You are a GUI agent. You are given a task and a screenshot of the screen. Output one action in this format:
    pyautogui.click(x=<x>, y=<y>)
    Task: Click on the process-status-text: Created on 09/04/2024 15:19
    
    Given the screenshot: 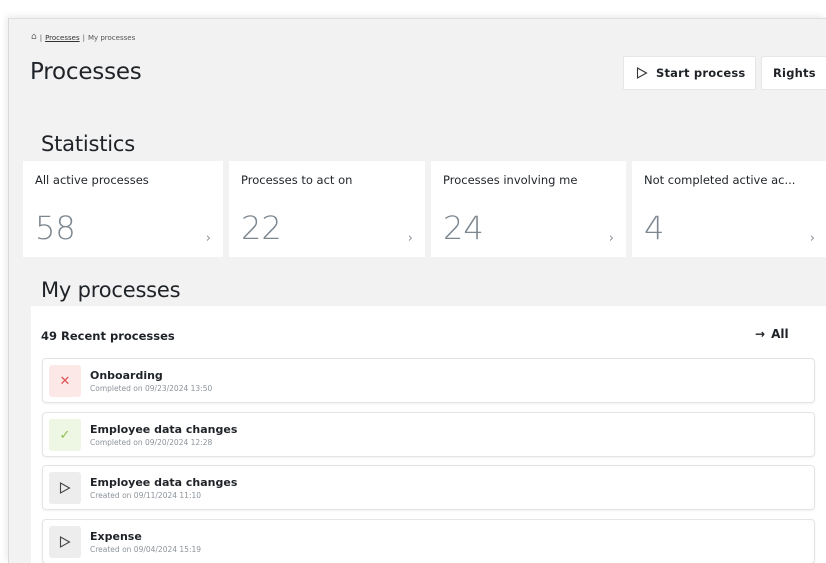 What is the action you would take?
    pyautogui.click(x=146, y=549)
    